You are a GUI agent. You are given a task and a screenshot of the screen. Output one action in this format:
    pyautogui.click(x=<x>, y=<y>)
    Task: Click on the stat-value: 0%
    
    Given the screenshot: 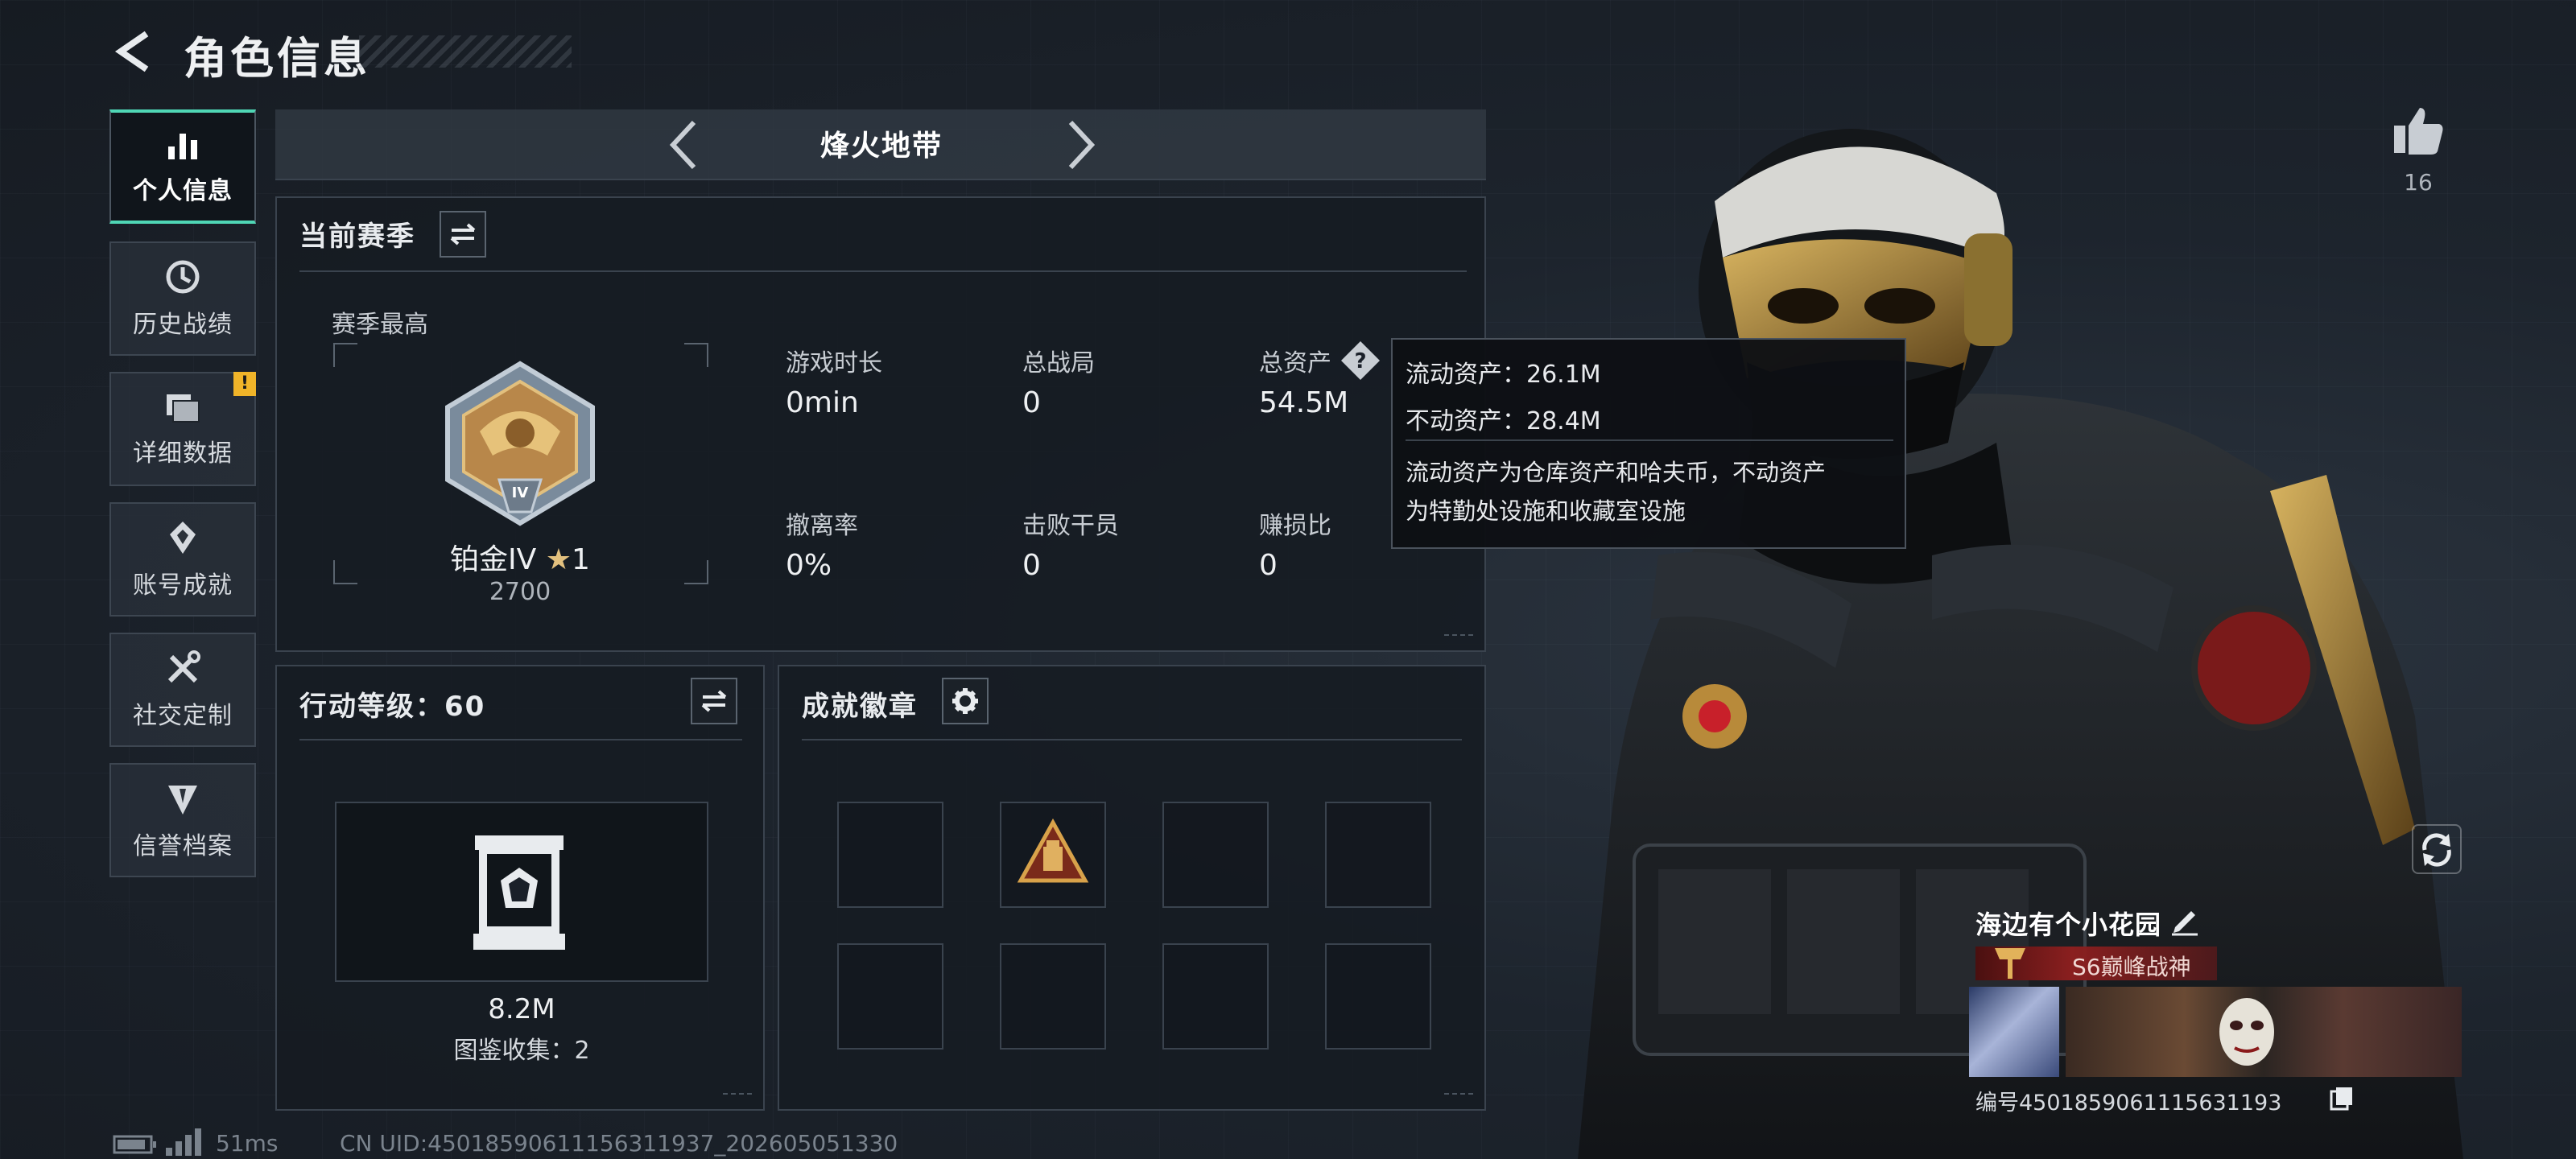 What is the action you would take?
    pyautogui.click(x=809, y=565)
    